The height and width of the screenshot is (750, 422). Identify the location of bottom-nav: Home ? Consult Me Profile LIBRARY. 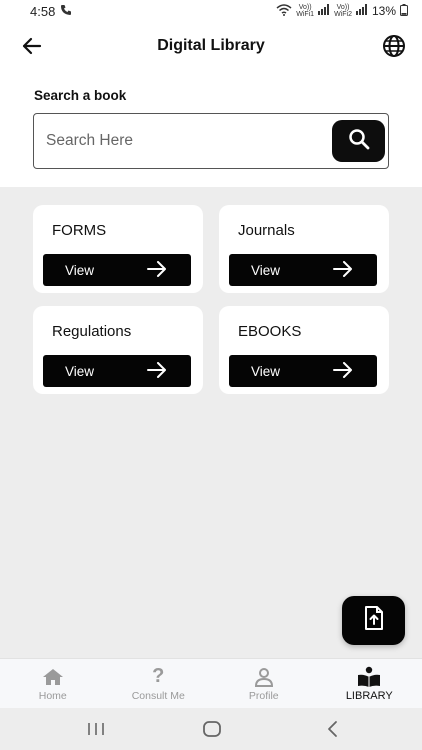
(211, 683).